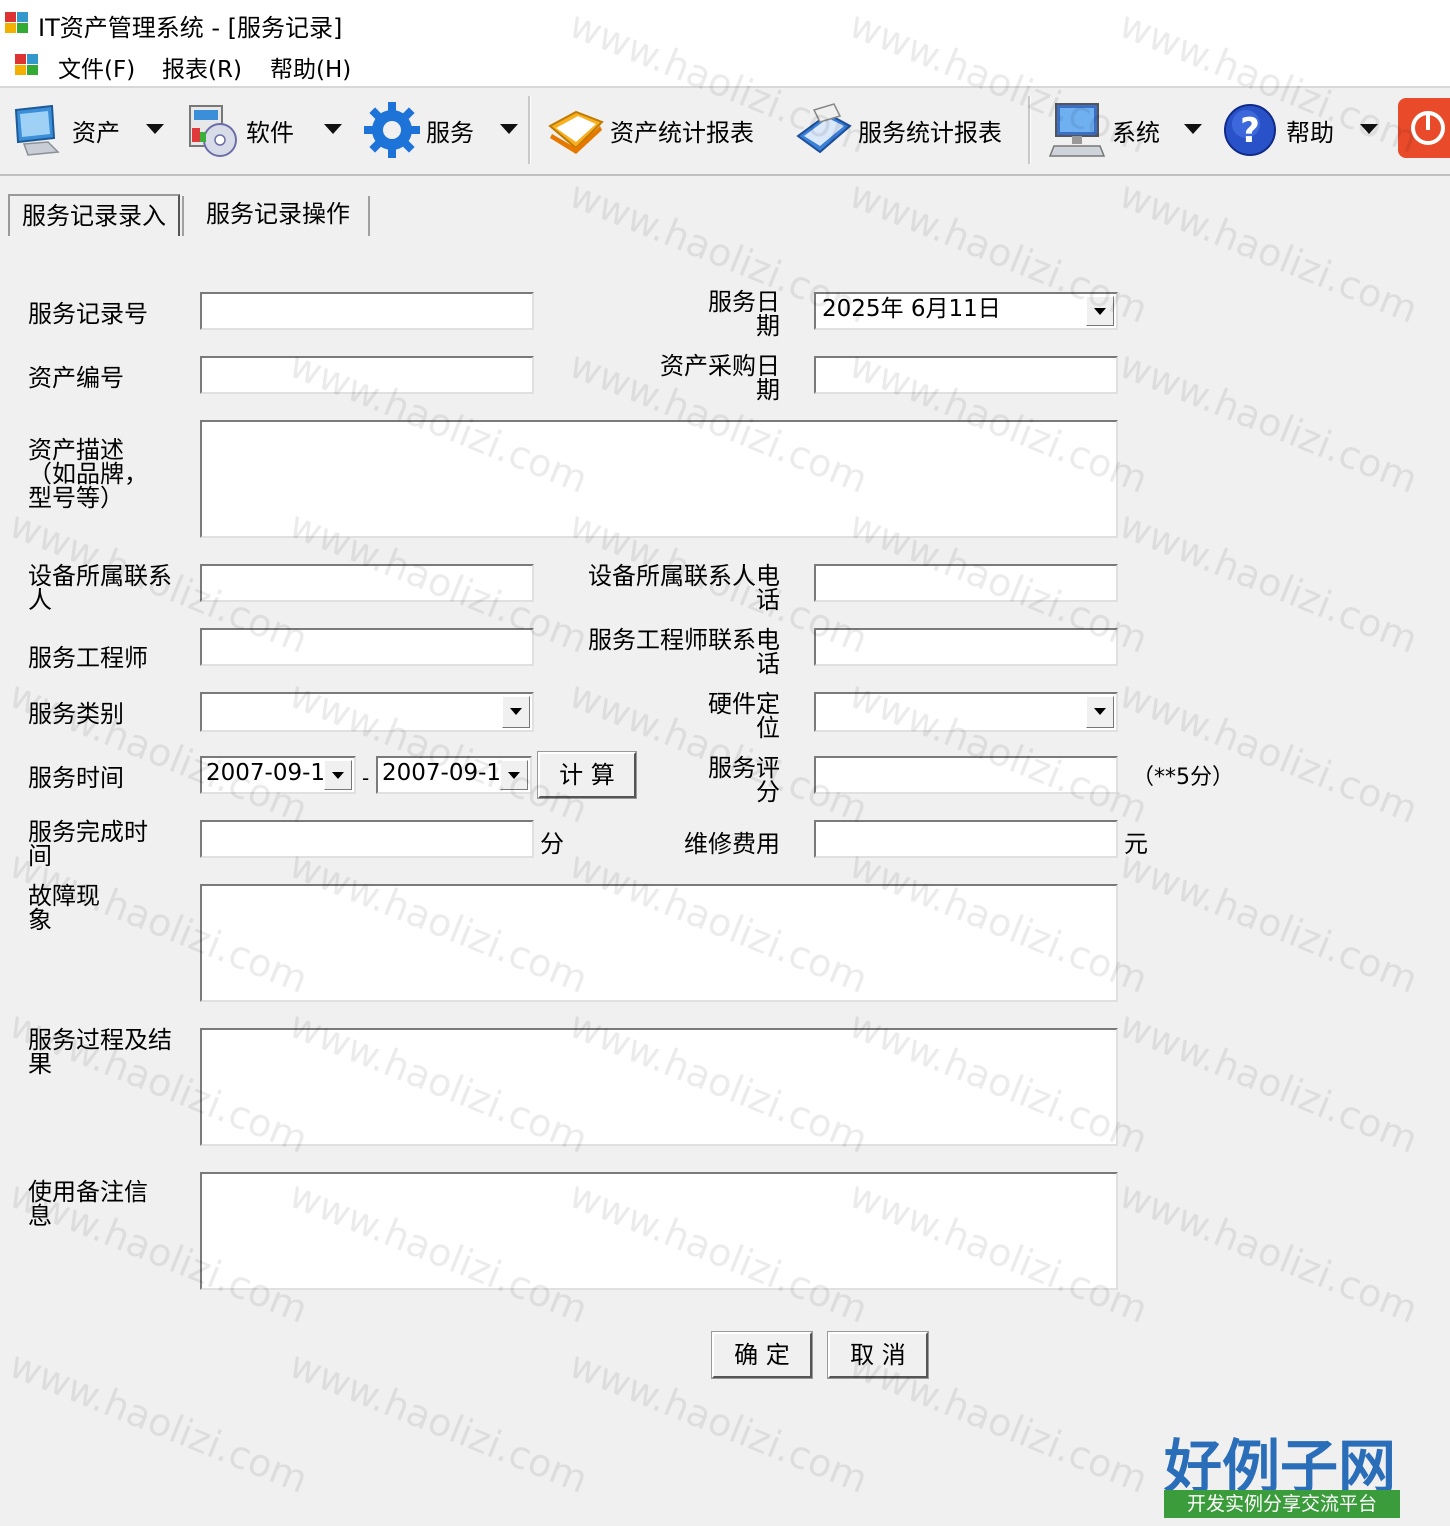  I want to click on asset-no-input, so click(367, 375).